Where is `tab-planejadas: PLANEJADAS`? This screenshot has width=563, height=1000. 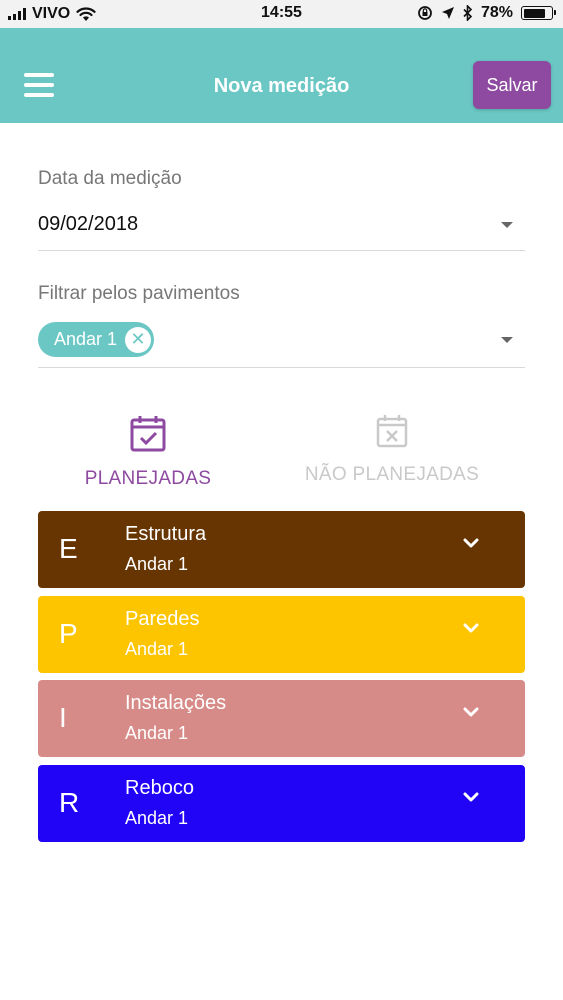 tab-planejadas: PLANEJADAS is located at coordinates (148, 454).